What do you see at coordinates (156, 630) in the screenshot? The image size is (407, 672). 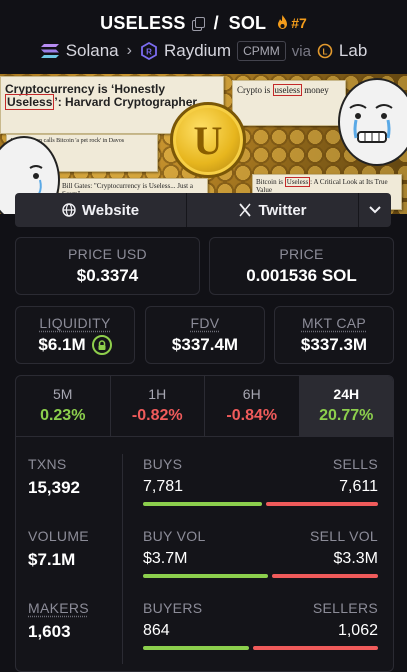 I see `buyers-value: 864` at bounding box center [156, 630].